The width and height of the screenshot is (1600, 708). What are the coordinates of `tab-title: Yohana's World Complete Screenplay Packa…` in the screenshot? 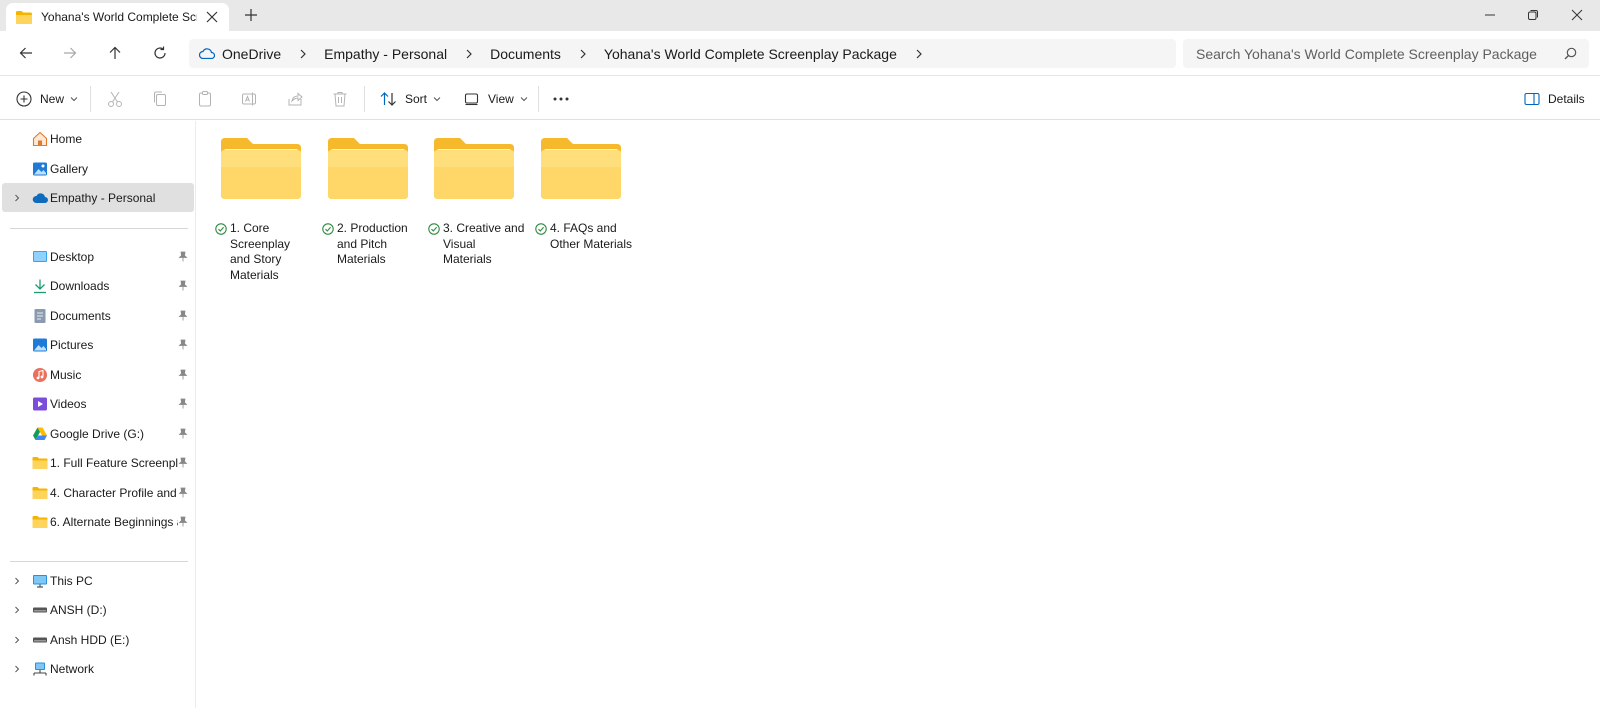 It's located at (119, 17).